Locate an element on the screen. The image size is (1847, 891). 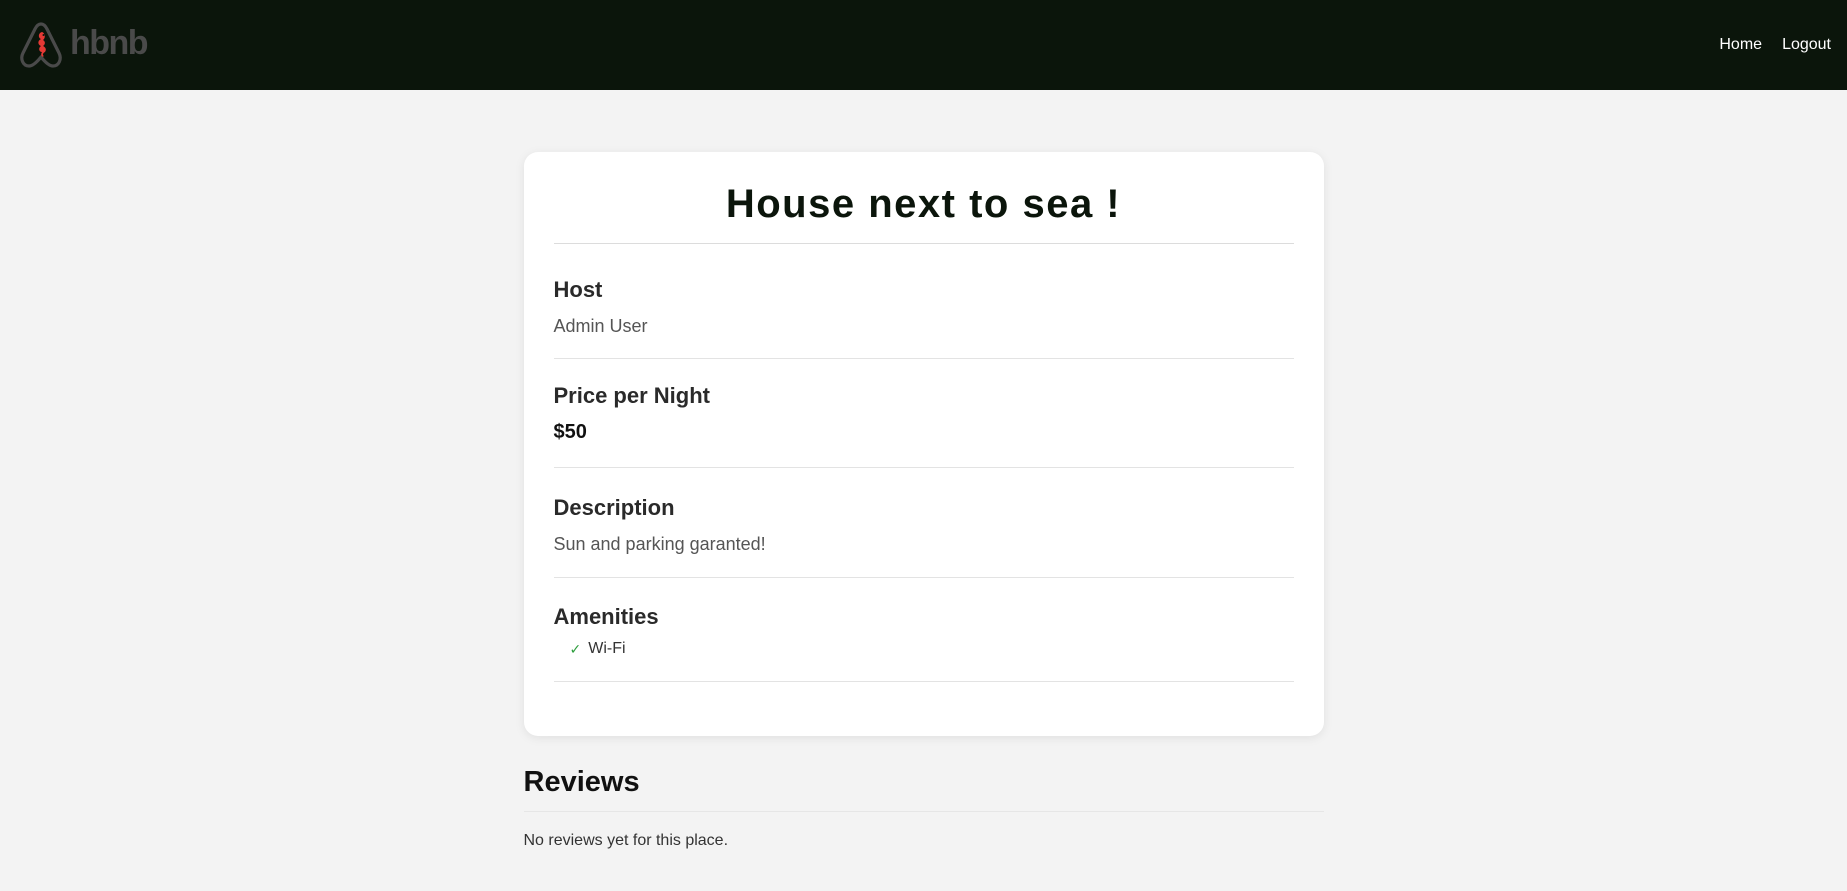
amenity-item: ✓ Wi-Fi is located at coordinates (932, 649).